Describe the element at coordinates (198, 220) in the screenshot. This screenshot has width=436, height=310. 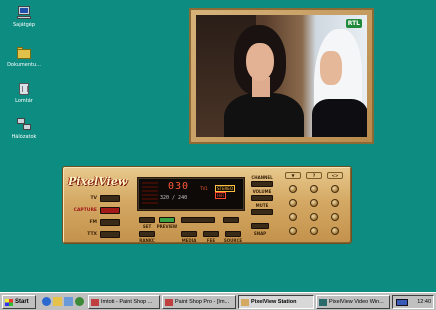
I see `slider-bar` at that location.